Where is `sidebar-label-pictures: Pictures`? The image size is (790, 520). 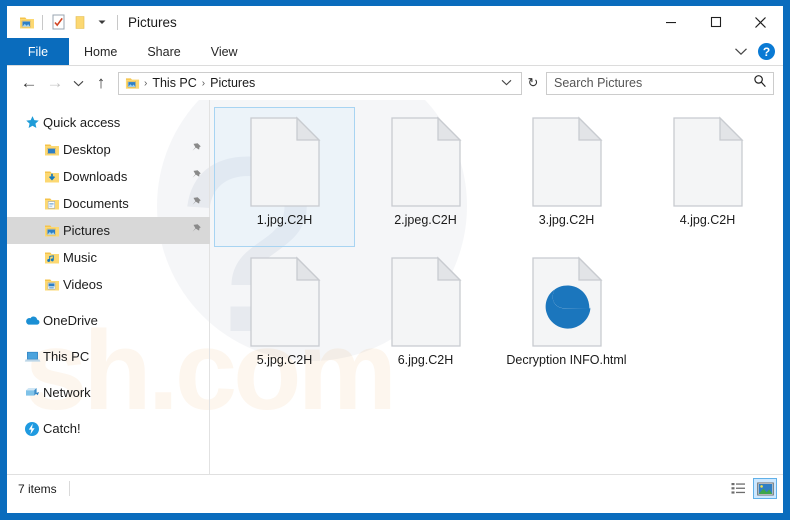
sidebar-label-pictures: Pictures is located at coordinates (86, 230).